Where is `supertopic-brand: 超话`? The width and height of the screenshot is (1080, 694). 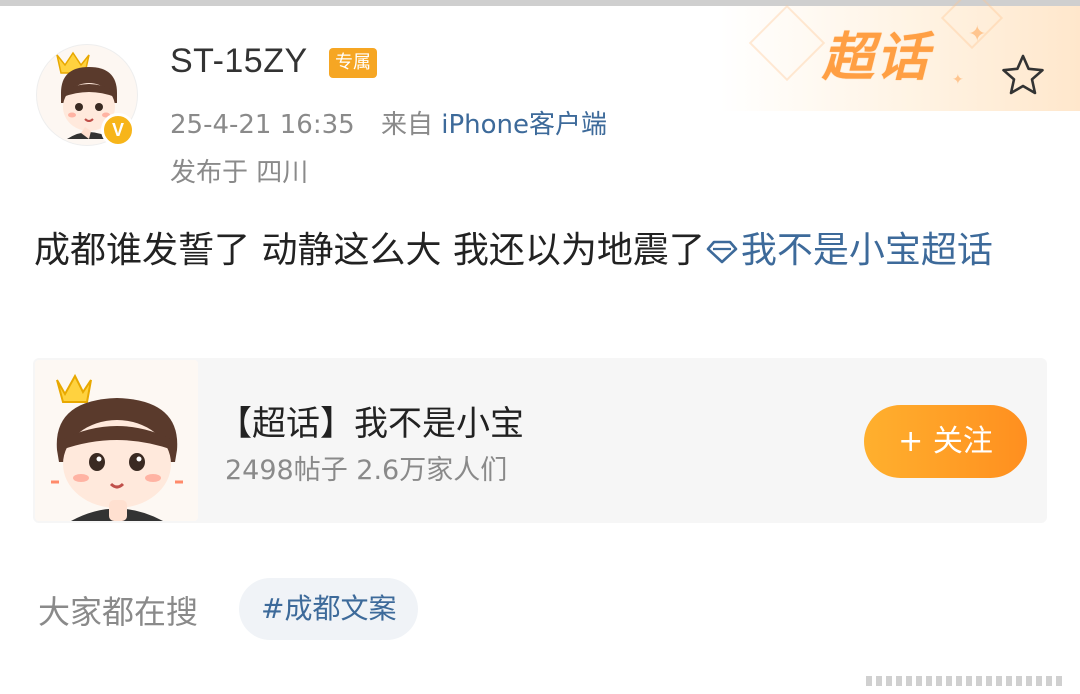 supertopic-brand: 超话 is located at coordinates (876, 58).